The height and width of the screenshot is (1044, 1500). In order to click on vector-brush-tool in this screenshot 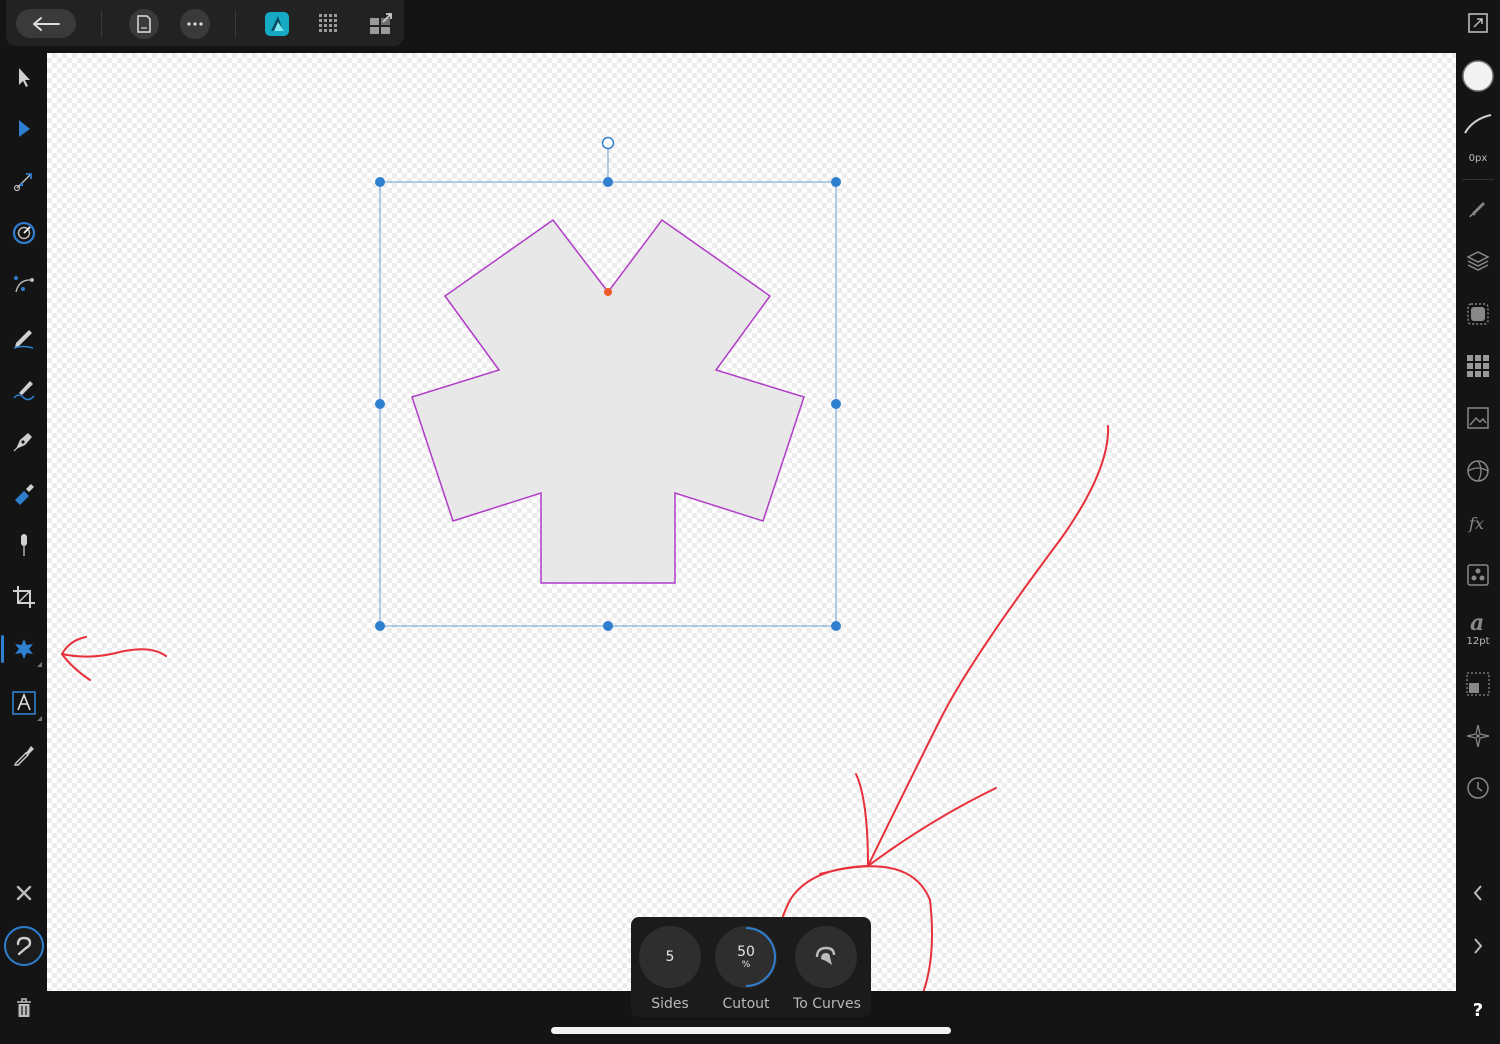, I will do `click(24, 285)`.